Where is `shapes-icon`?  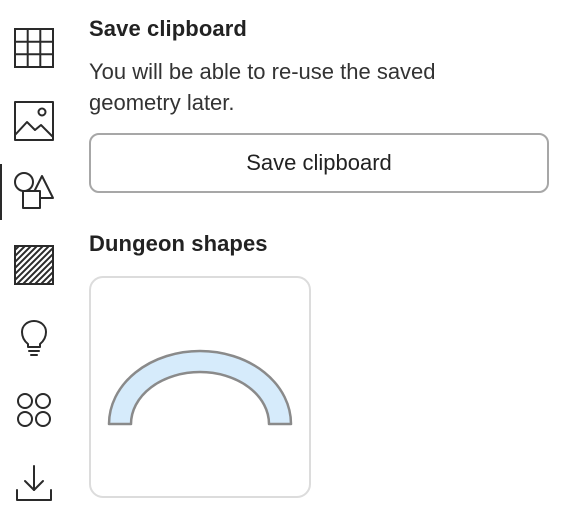
shapes-icon is located at coordinates (34, 190).